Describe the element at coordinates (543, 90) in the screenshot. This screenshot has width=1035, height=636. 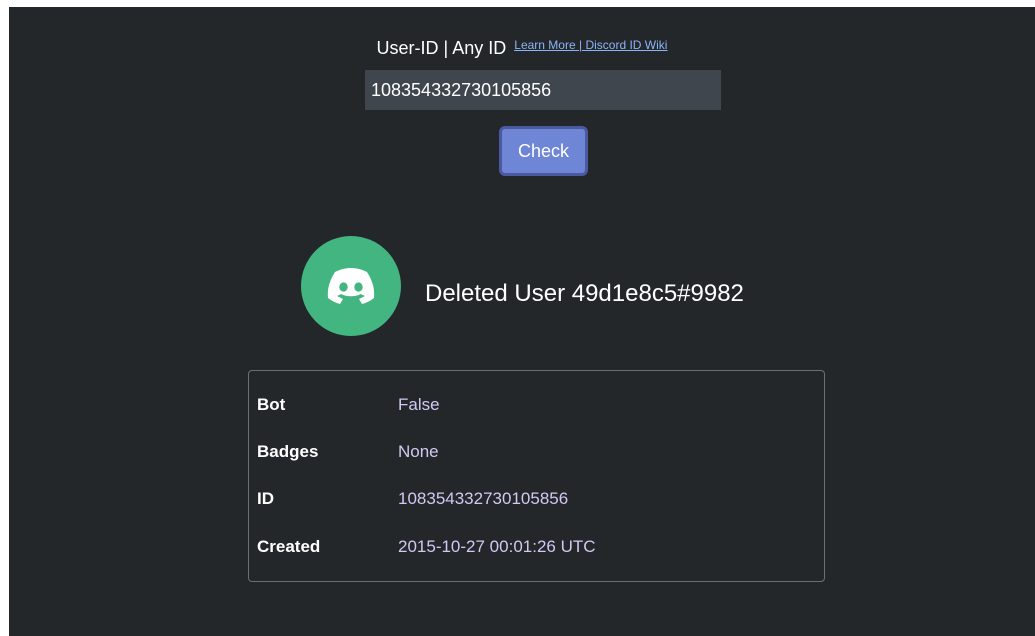
I see `user-id-input` at that location.